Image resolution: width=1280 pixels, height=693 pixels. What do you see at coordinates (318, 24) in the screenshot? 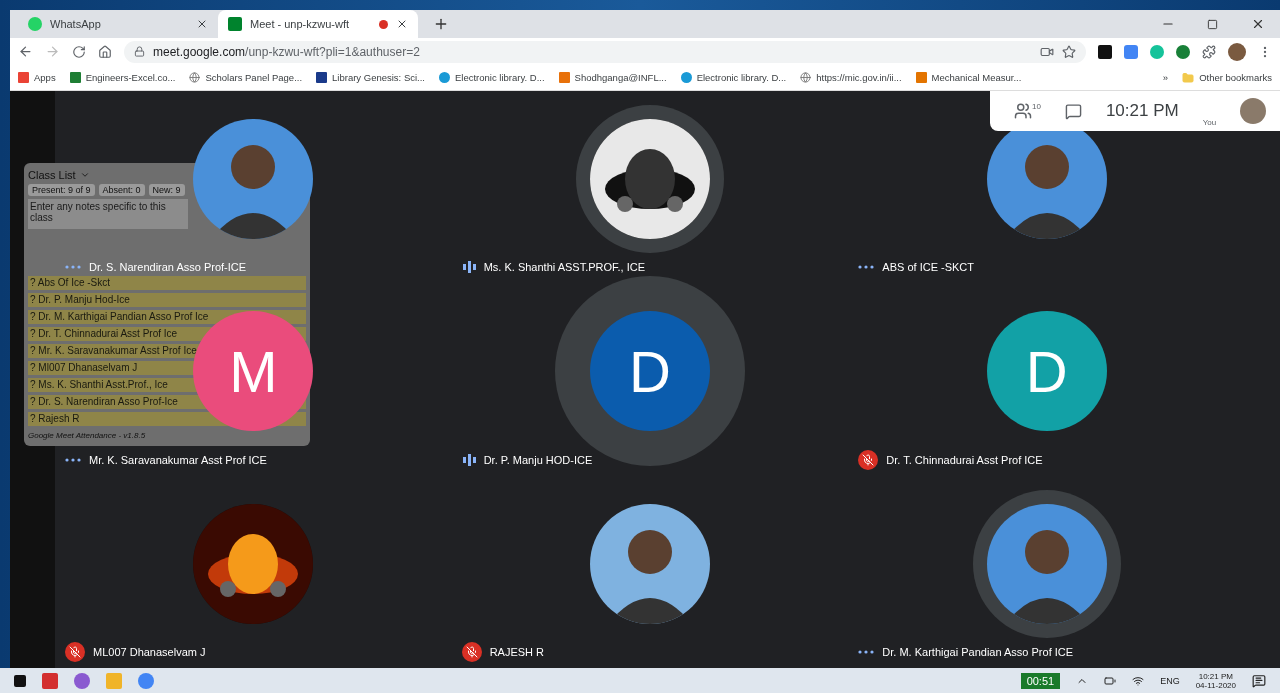
I see `browser-tab: Meet - unp-kzwu-wft` at bounding box center [318, 24].